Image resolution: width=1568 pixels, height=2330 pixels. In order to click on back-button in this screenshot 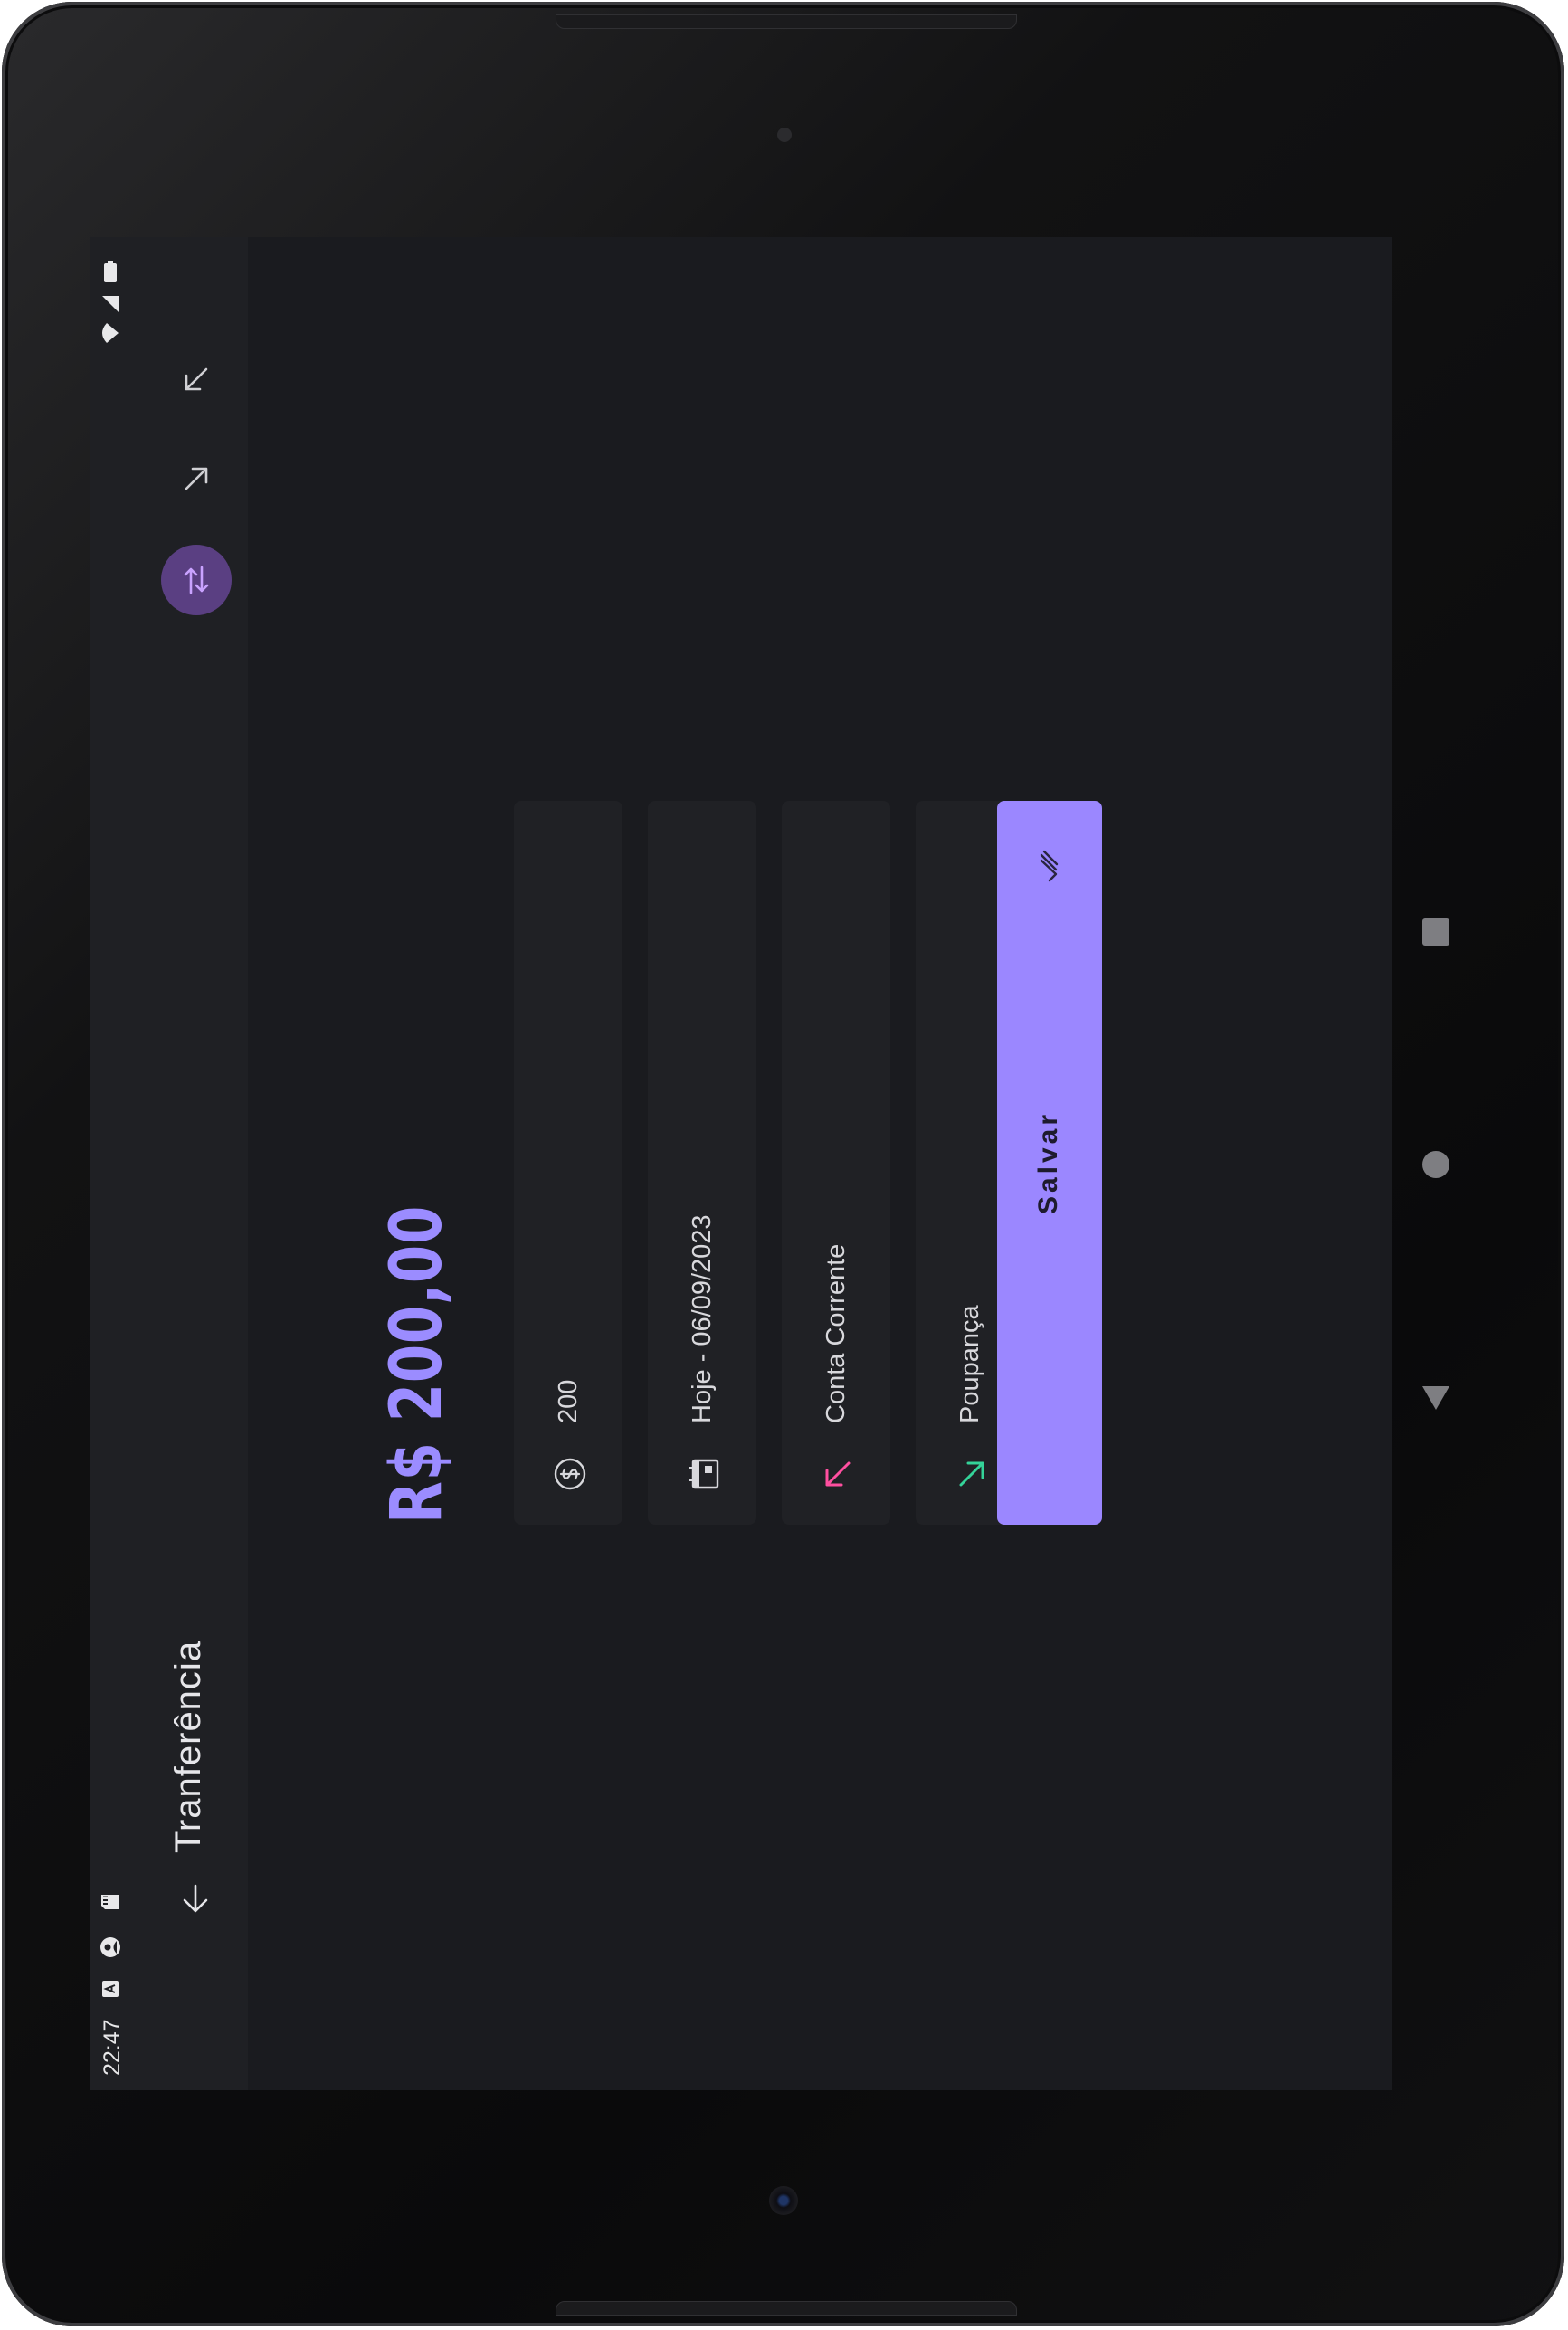, I will do `click(196, 1898)`.